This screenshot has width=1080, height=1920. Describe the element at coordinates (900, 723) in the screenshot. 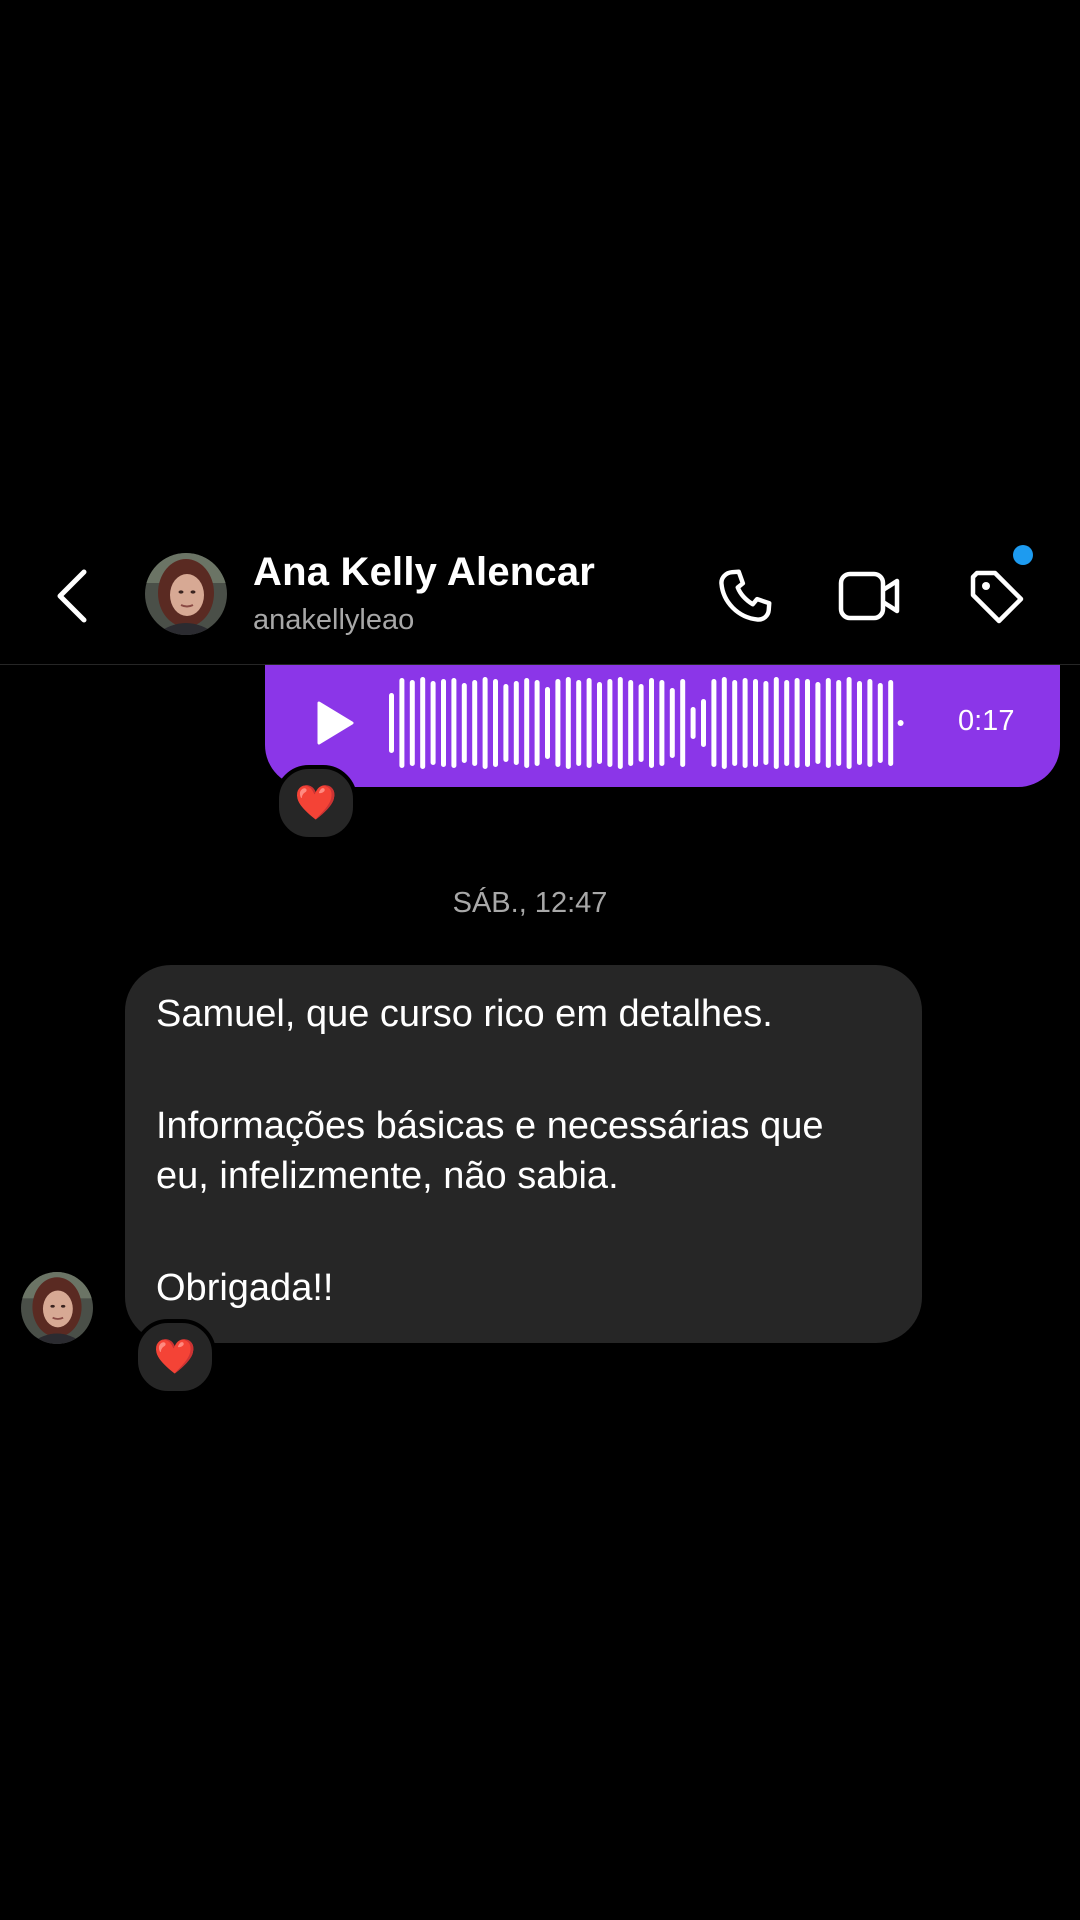

I see `waveform-progress-dot` at that location.